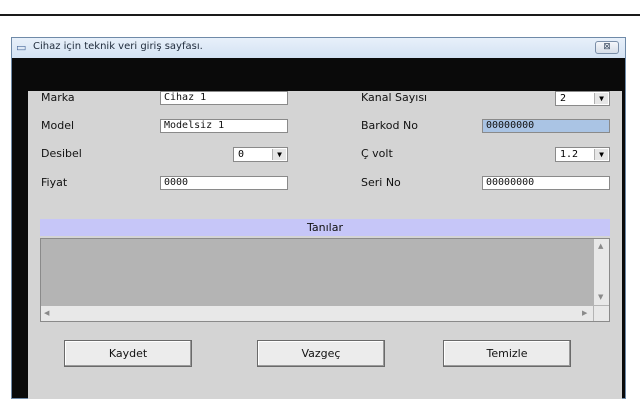  What do you see at coordinates (128, 353) in the screenshot?
I see `save-button: Kaydet` at bounding box center [128, 353].